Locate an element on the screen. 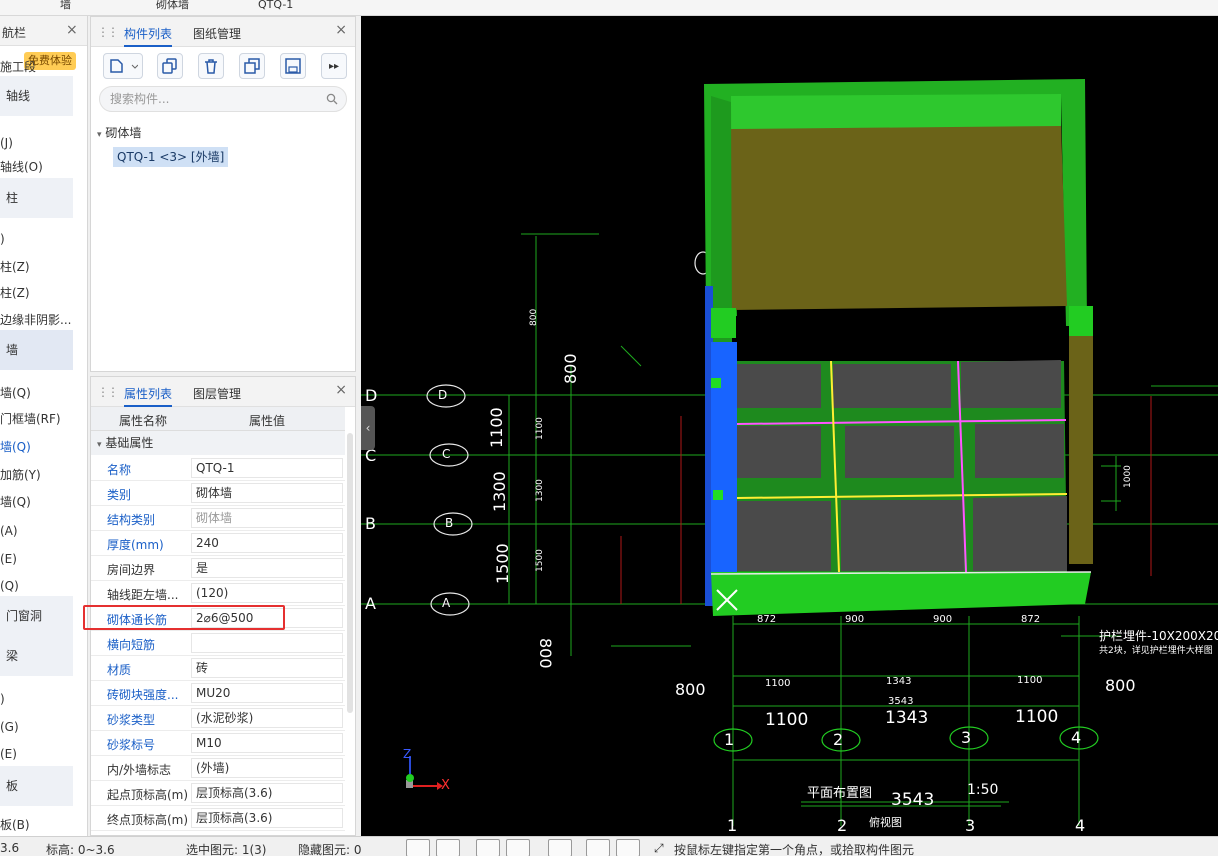  property-value: (水泥砂浆) is located at coordinates (267, 718).